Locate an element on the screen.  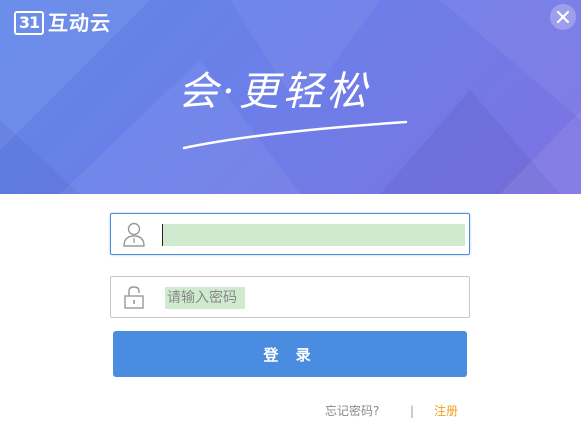
slogan: 会·更轻松 is located at coordinates (295, 108).